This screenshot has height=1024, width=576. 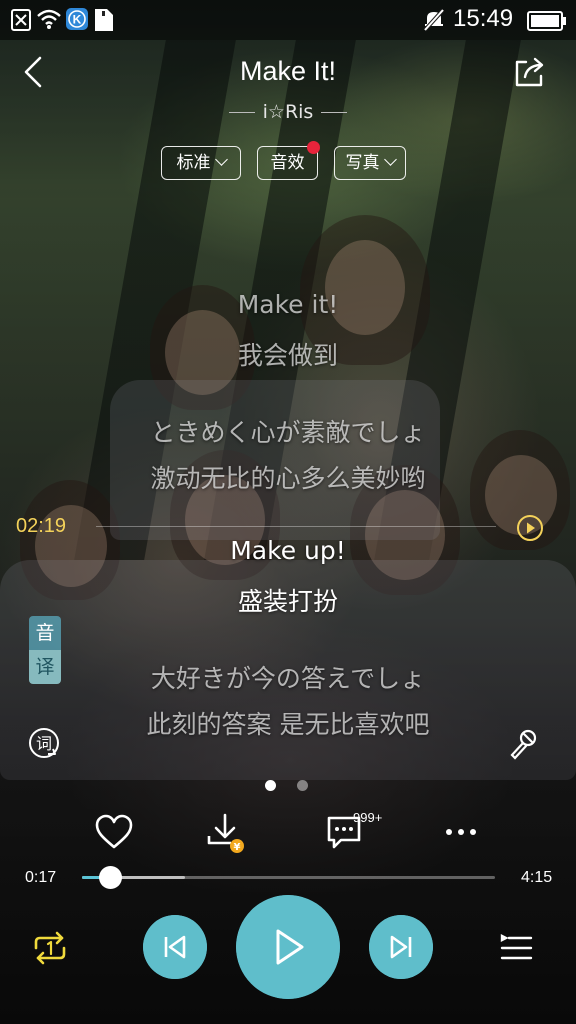 I want to click on lyric-mode-button: 词, so click(x=44, y=743).